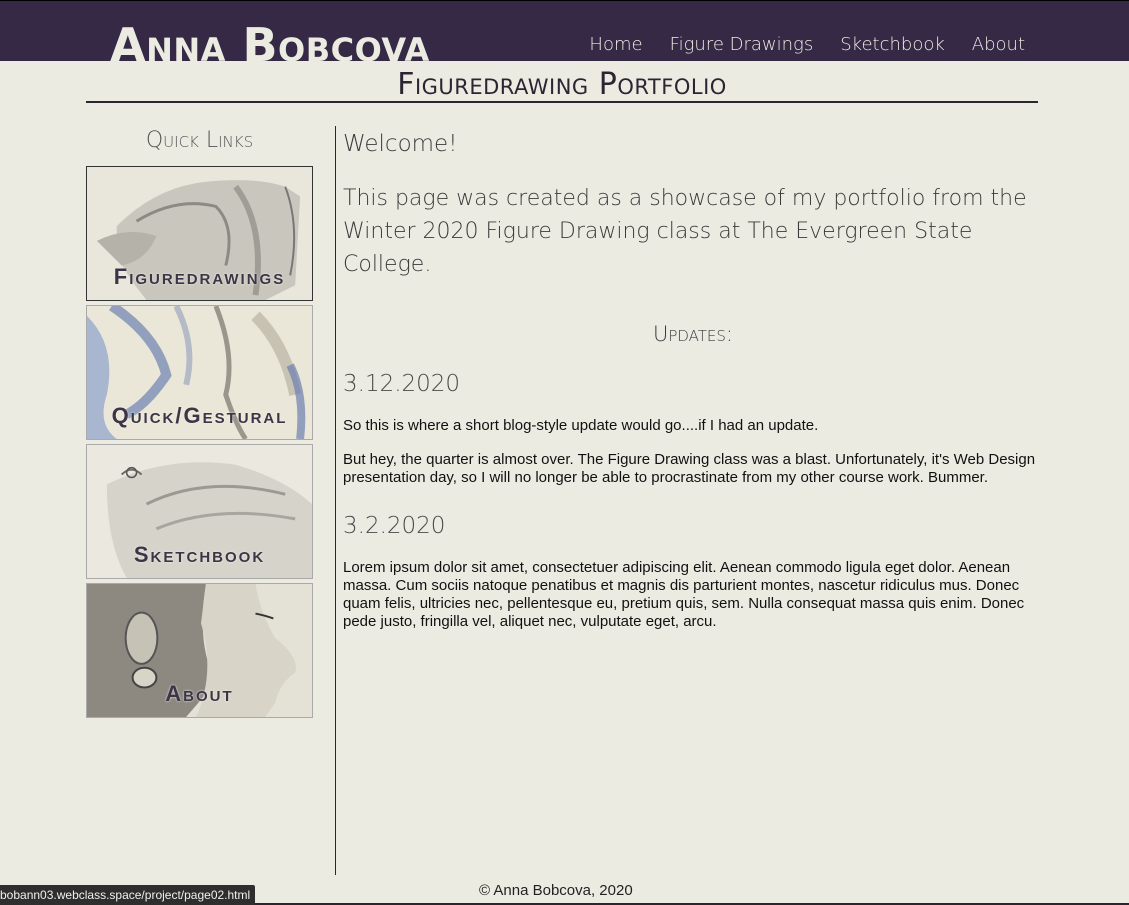 The height and width of the screenshot is (905, 1129). I want to click on nav-figure-drawings-link: Figure Drawings, so click(742, 45).